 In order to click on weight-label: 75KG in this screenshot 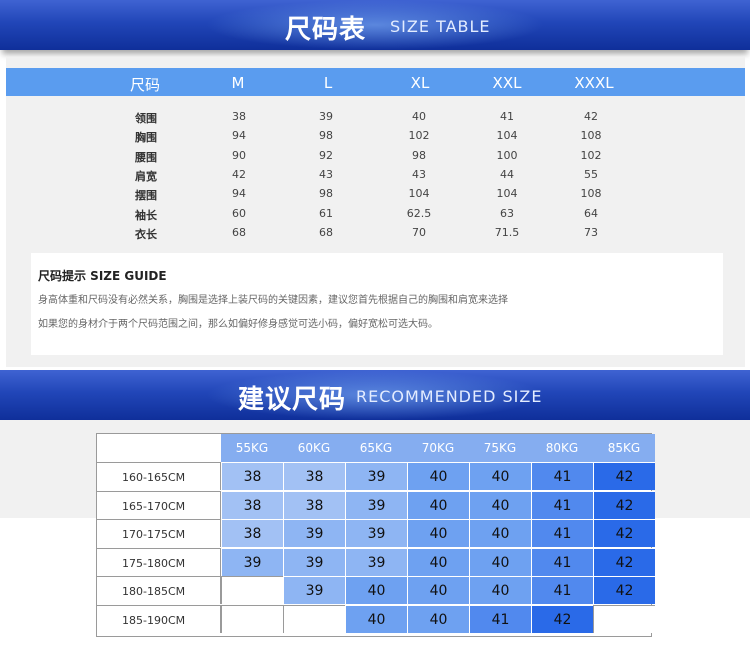, I will do `click(500, 448)`.